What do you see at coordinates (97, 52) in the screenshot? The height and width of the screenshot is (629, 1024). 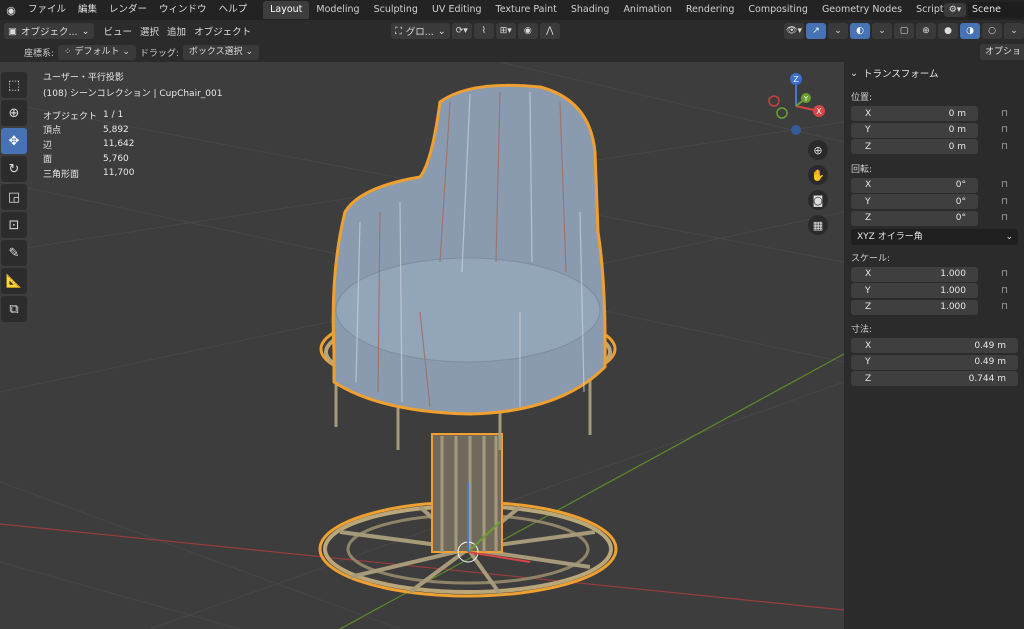 I see `coord-dropdown: ⁘ デフォルト ⌄` at bounding box center [97, 52].